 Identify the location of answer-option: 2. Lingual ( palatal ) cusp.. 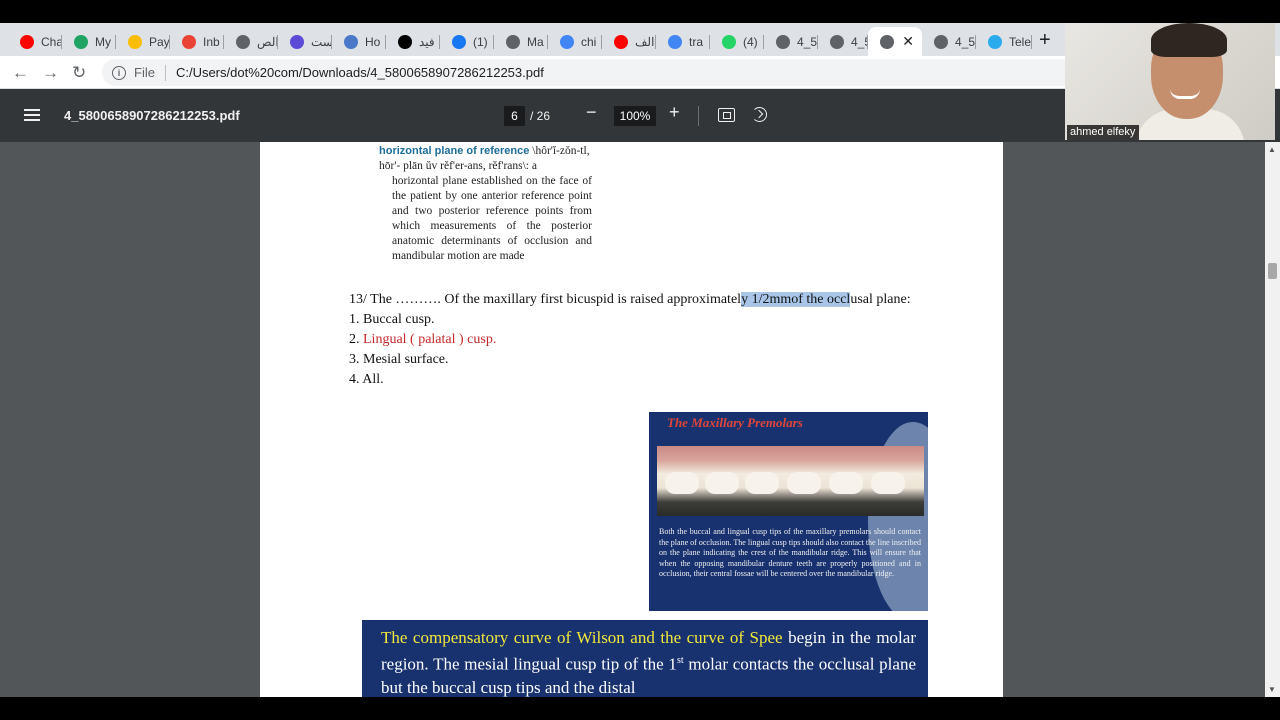
(634, 340).